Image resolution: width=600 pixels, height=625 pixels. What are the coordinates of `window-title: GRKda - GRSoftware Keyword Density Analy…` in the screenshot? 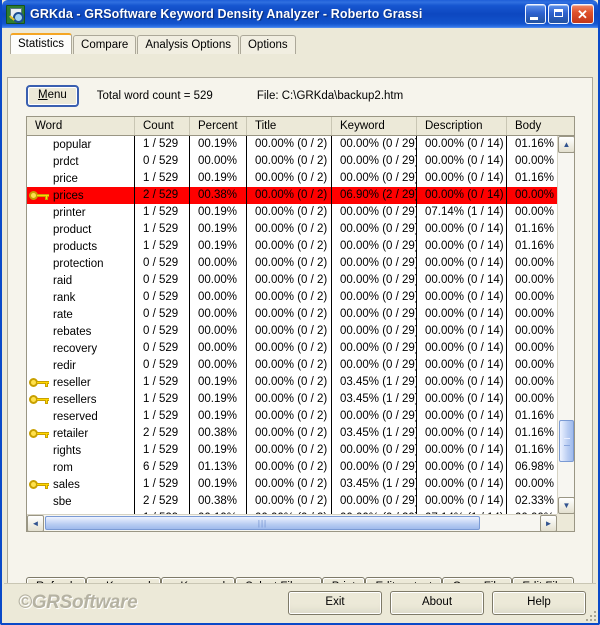 It's located at (226, 14).